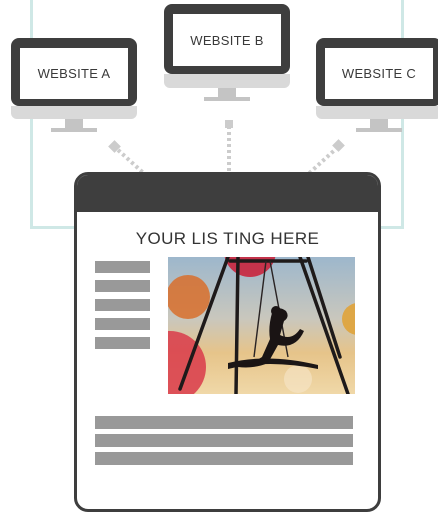 This screenshot has height=514, width=438. I want to click on monitor-screen: WEBSITE C, so click(379, 73).